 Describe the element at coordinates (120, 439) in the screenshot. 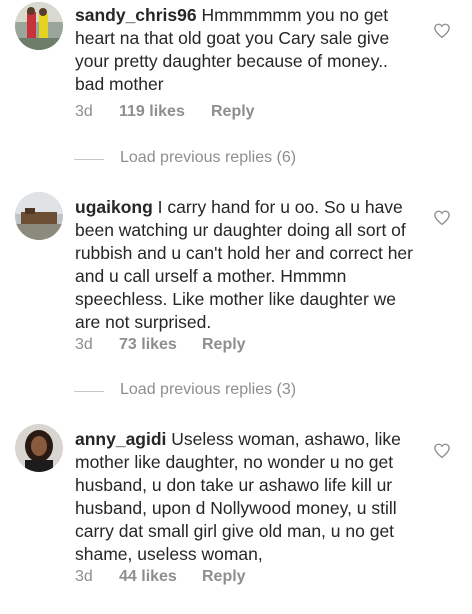

I see `username: anny_agidi` at that location.